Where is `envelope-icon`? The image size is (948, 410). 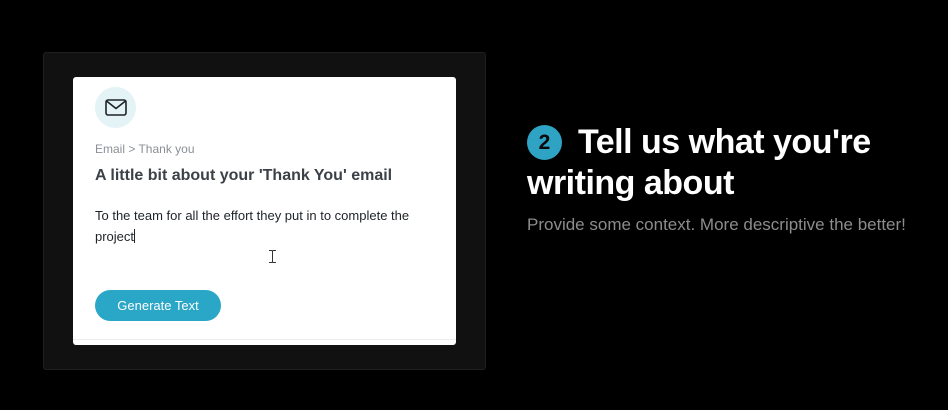 envelope-icon is located at coordinates (115, 107).